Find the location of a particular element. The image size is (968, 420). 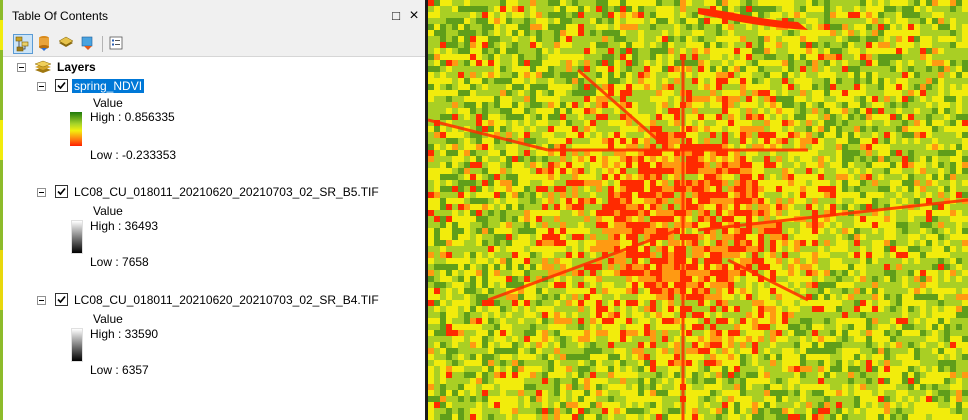

close-button: × is located at coordinates (414, 16).